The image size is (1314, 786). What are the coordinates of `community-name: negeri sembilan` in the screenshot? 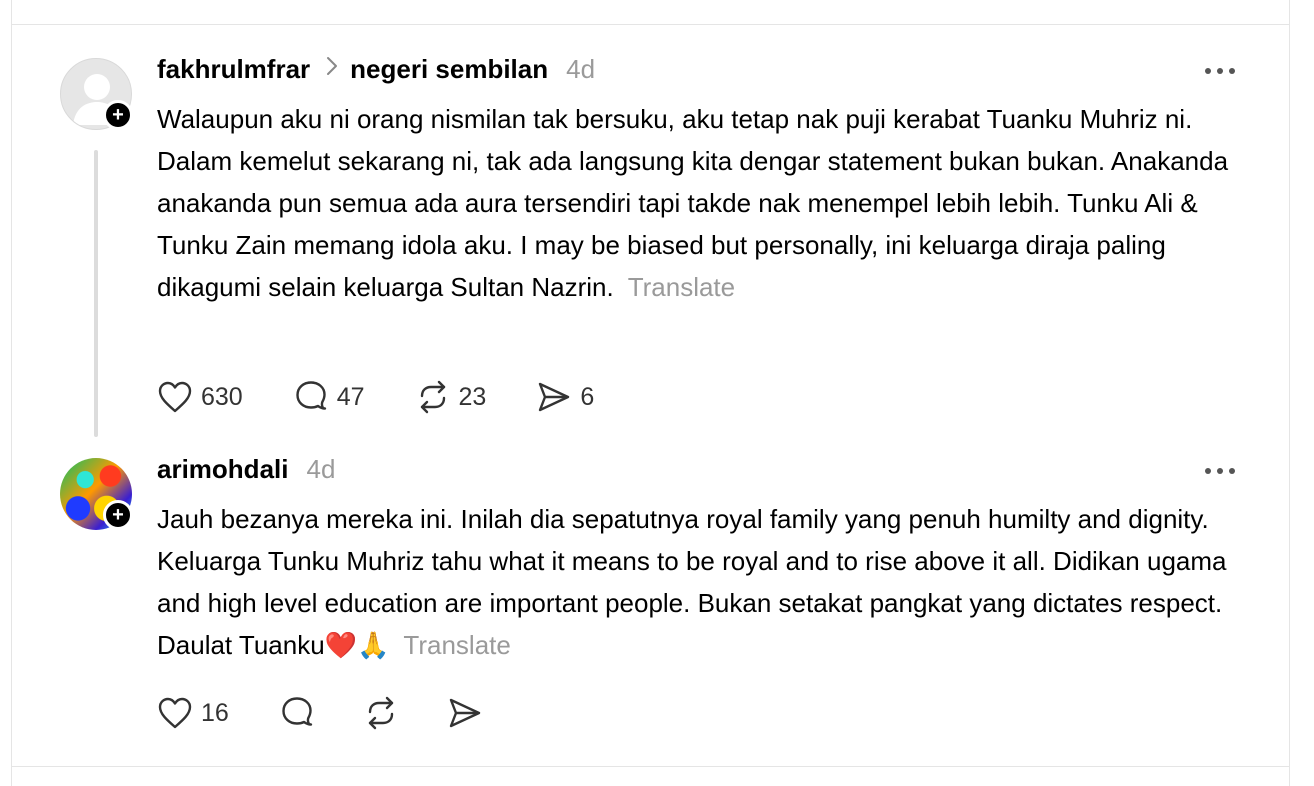 It's located at (449, 69).